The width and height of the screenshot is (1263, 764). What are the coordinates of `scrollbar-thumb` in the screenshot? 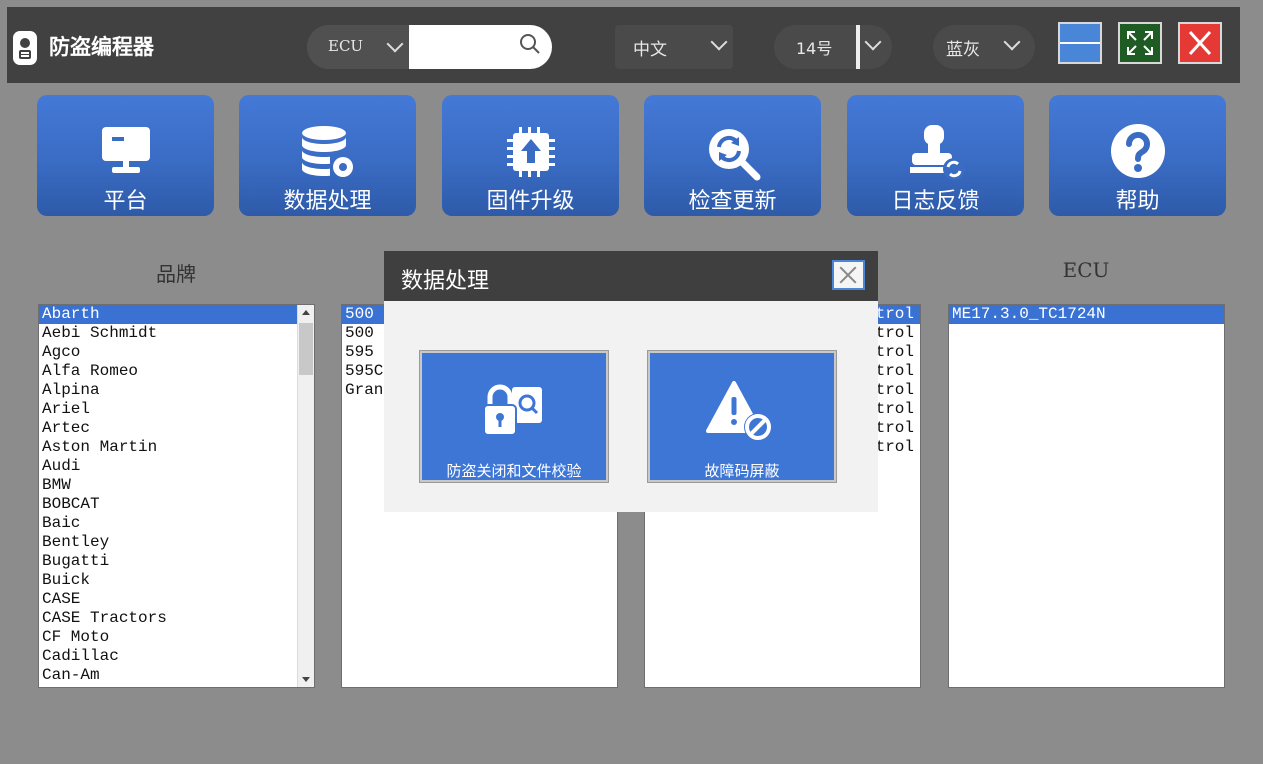 It's located at (306, 349).